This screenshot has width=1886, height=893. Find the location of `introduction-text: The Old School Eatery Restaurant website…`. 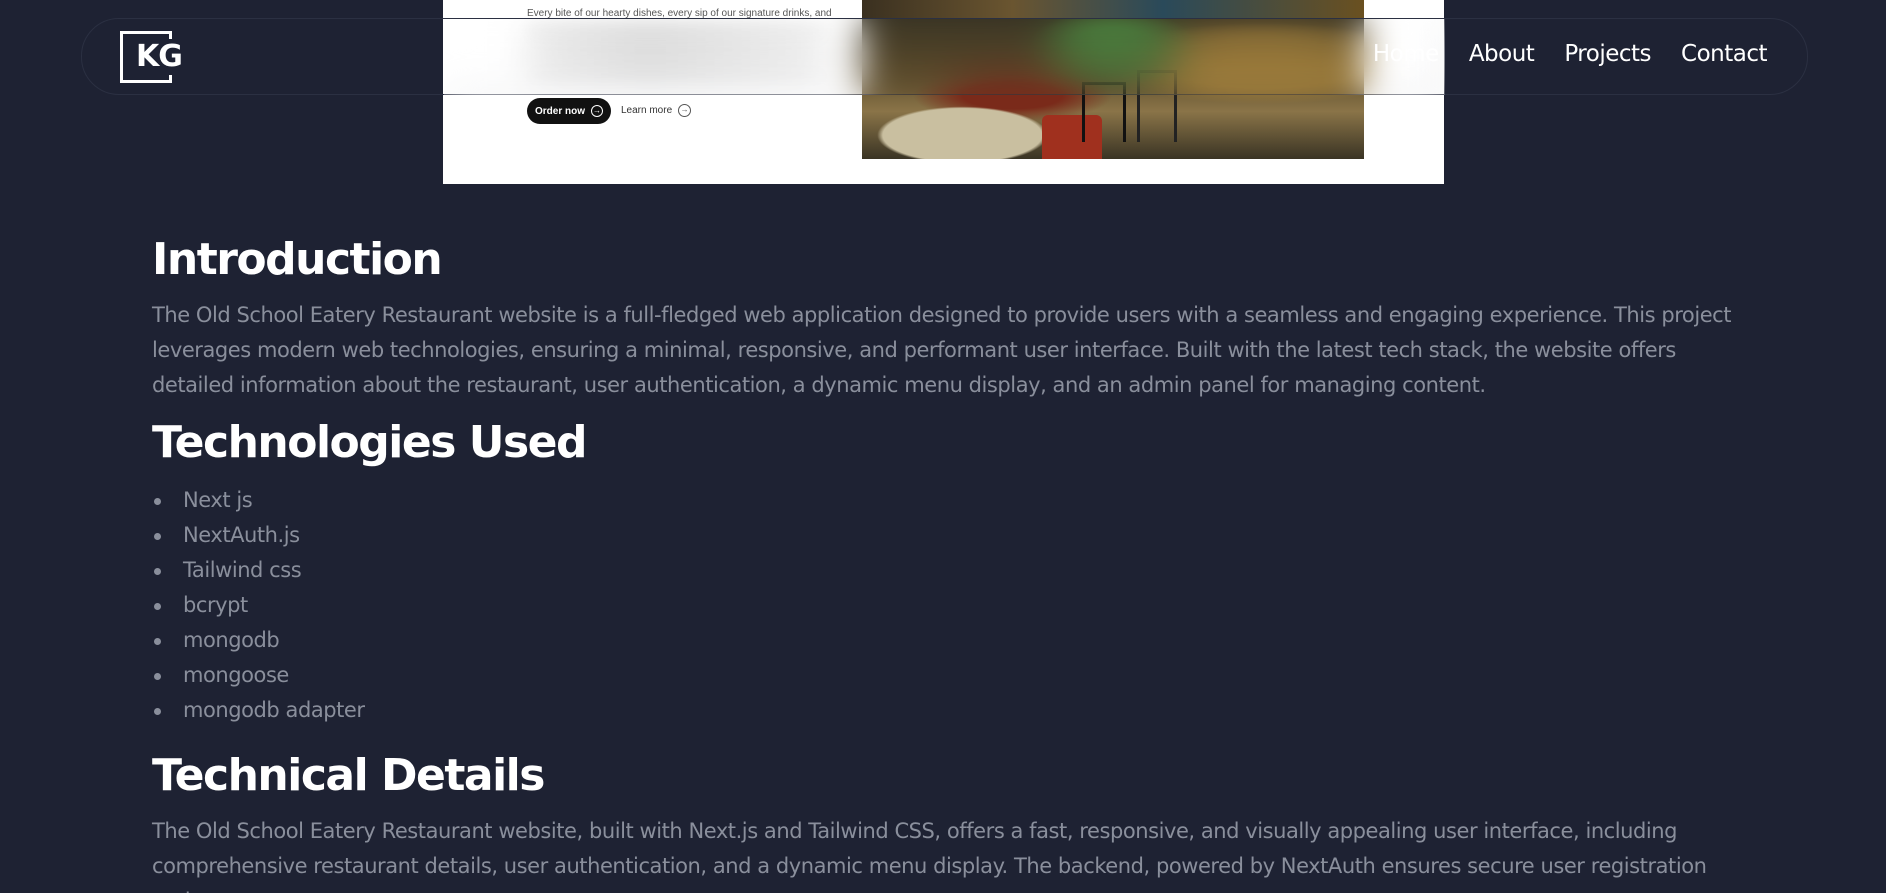

introduction-text: The Old School Eatery Restaurant website… is located at coordinates (942, 350).